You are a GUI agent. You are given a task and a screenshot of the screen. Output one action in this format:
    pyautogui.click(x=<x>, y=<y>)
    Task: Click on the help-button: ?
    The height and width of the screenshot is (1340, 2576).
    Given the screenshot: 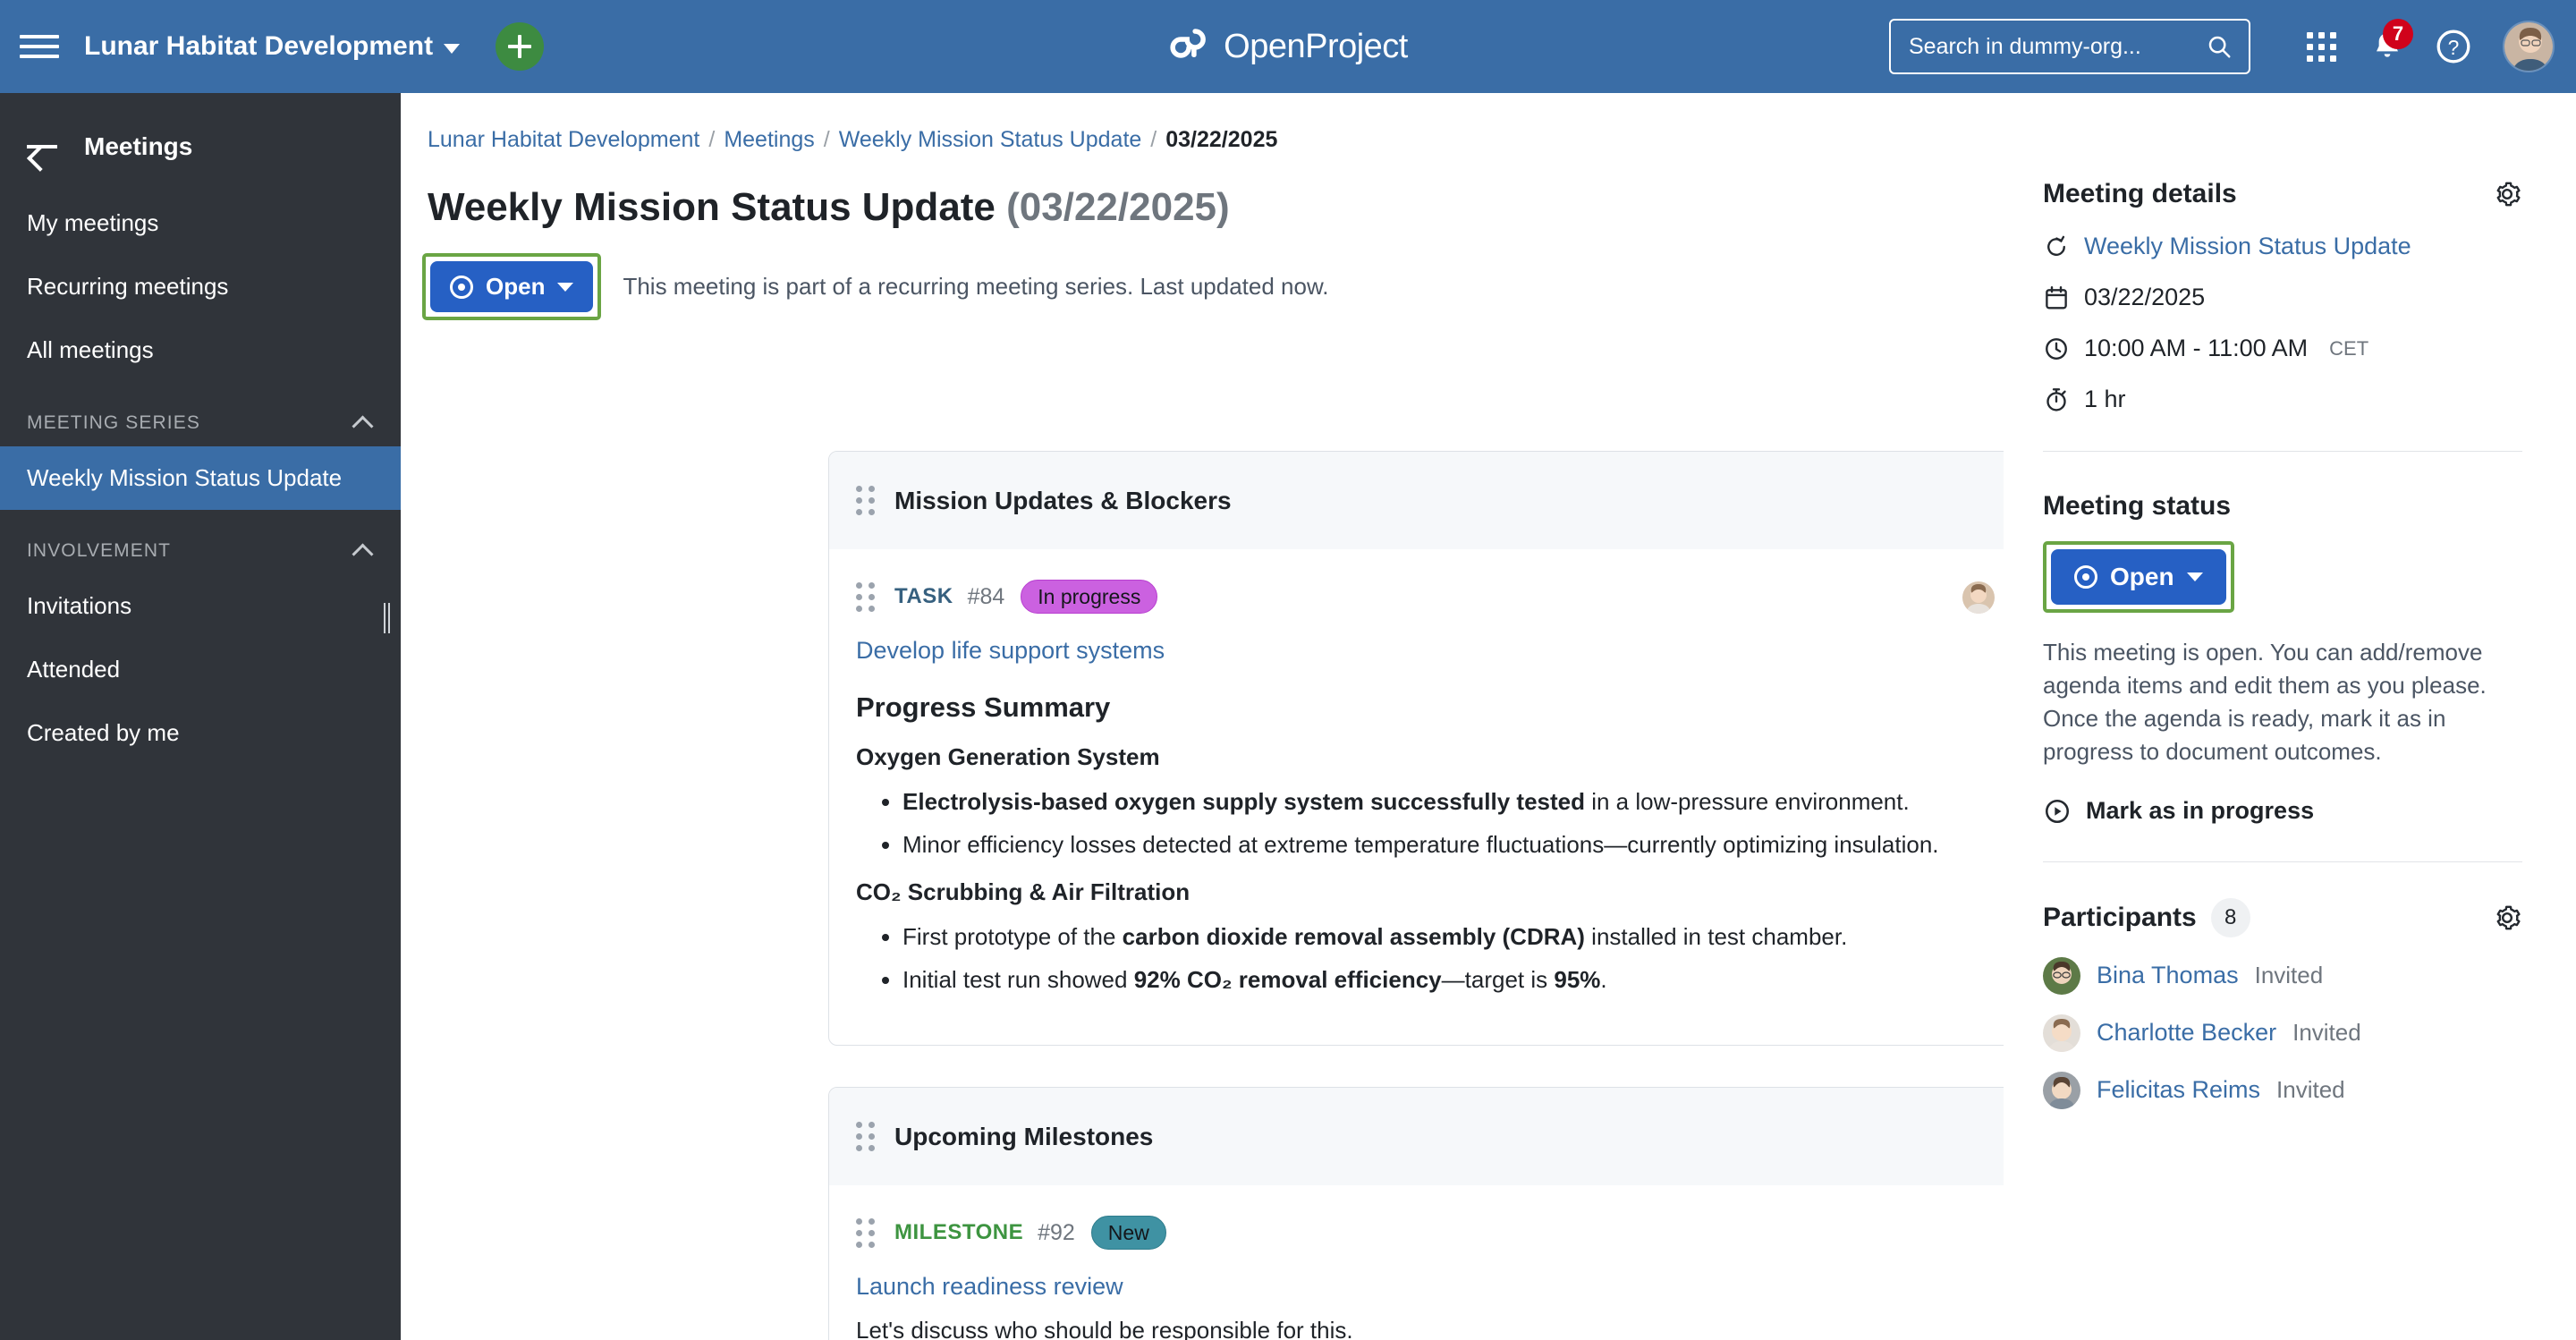 What is the action you would take?
    pyautogui.click(x=2453, y=46)
    